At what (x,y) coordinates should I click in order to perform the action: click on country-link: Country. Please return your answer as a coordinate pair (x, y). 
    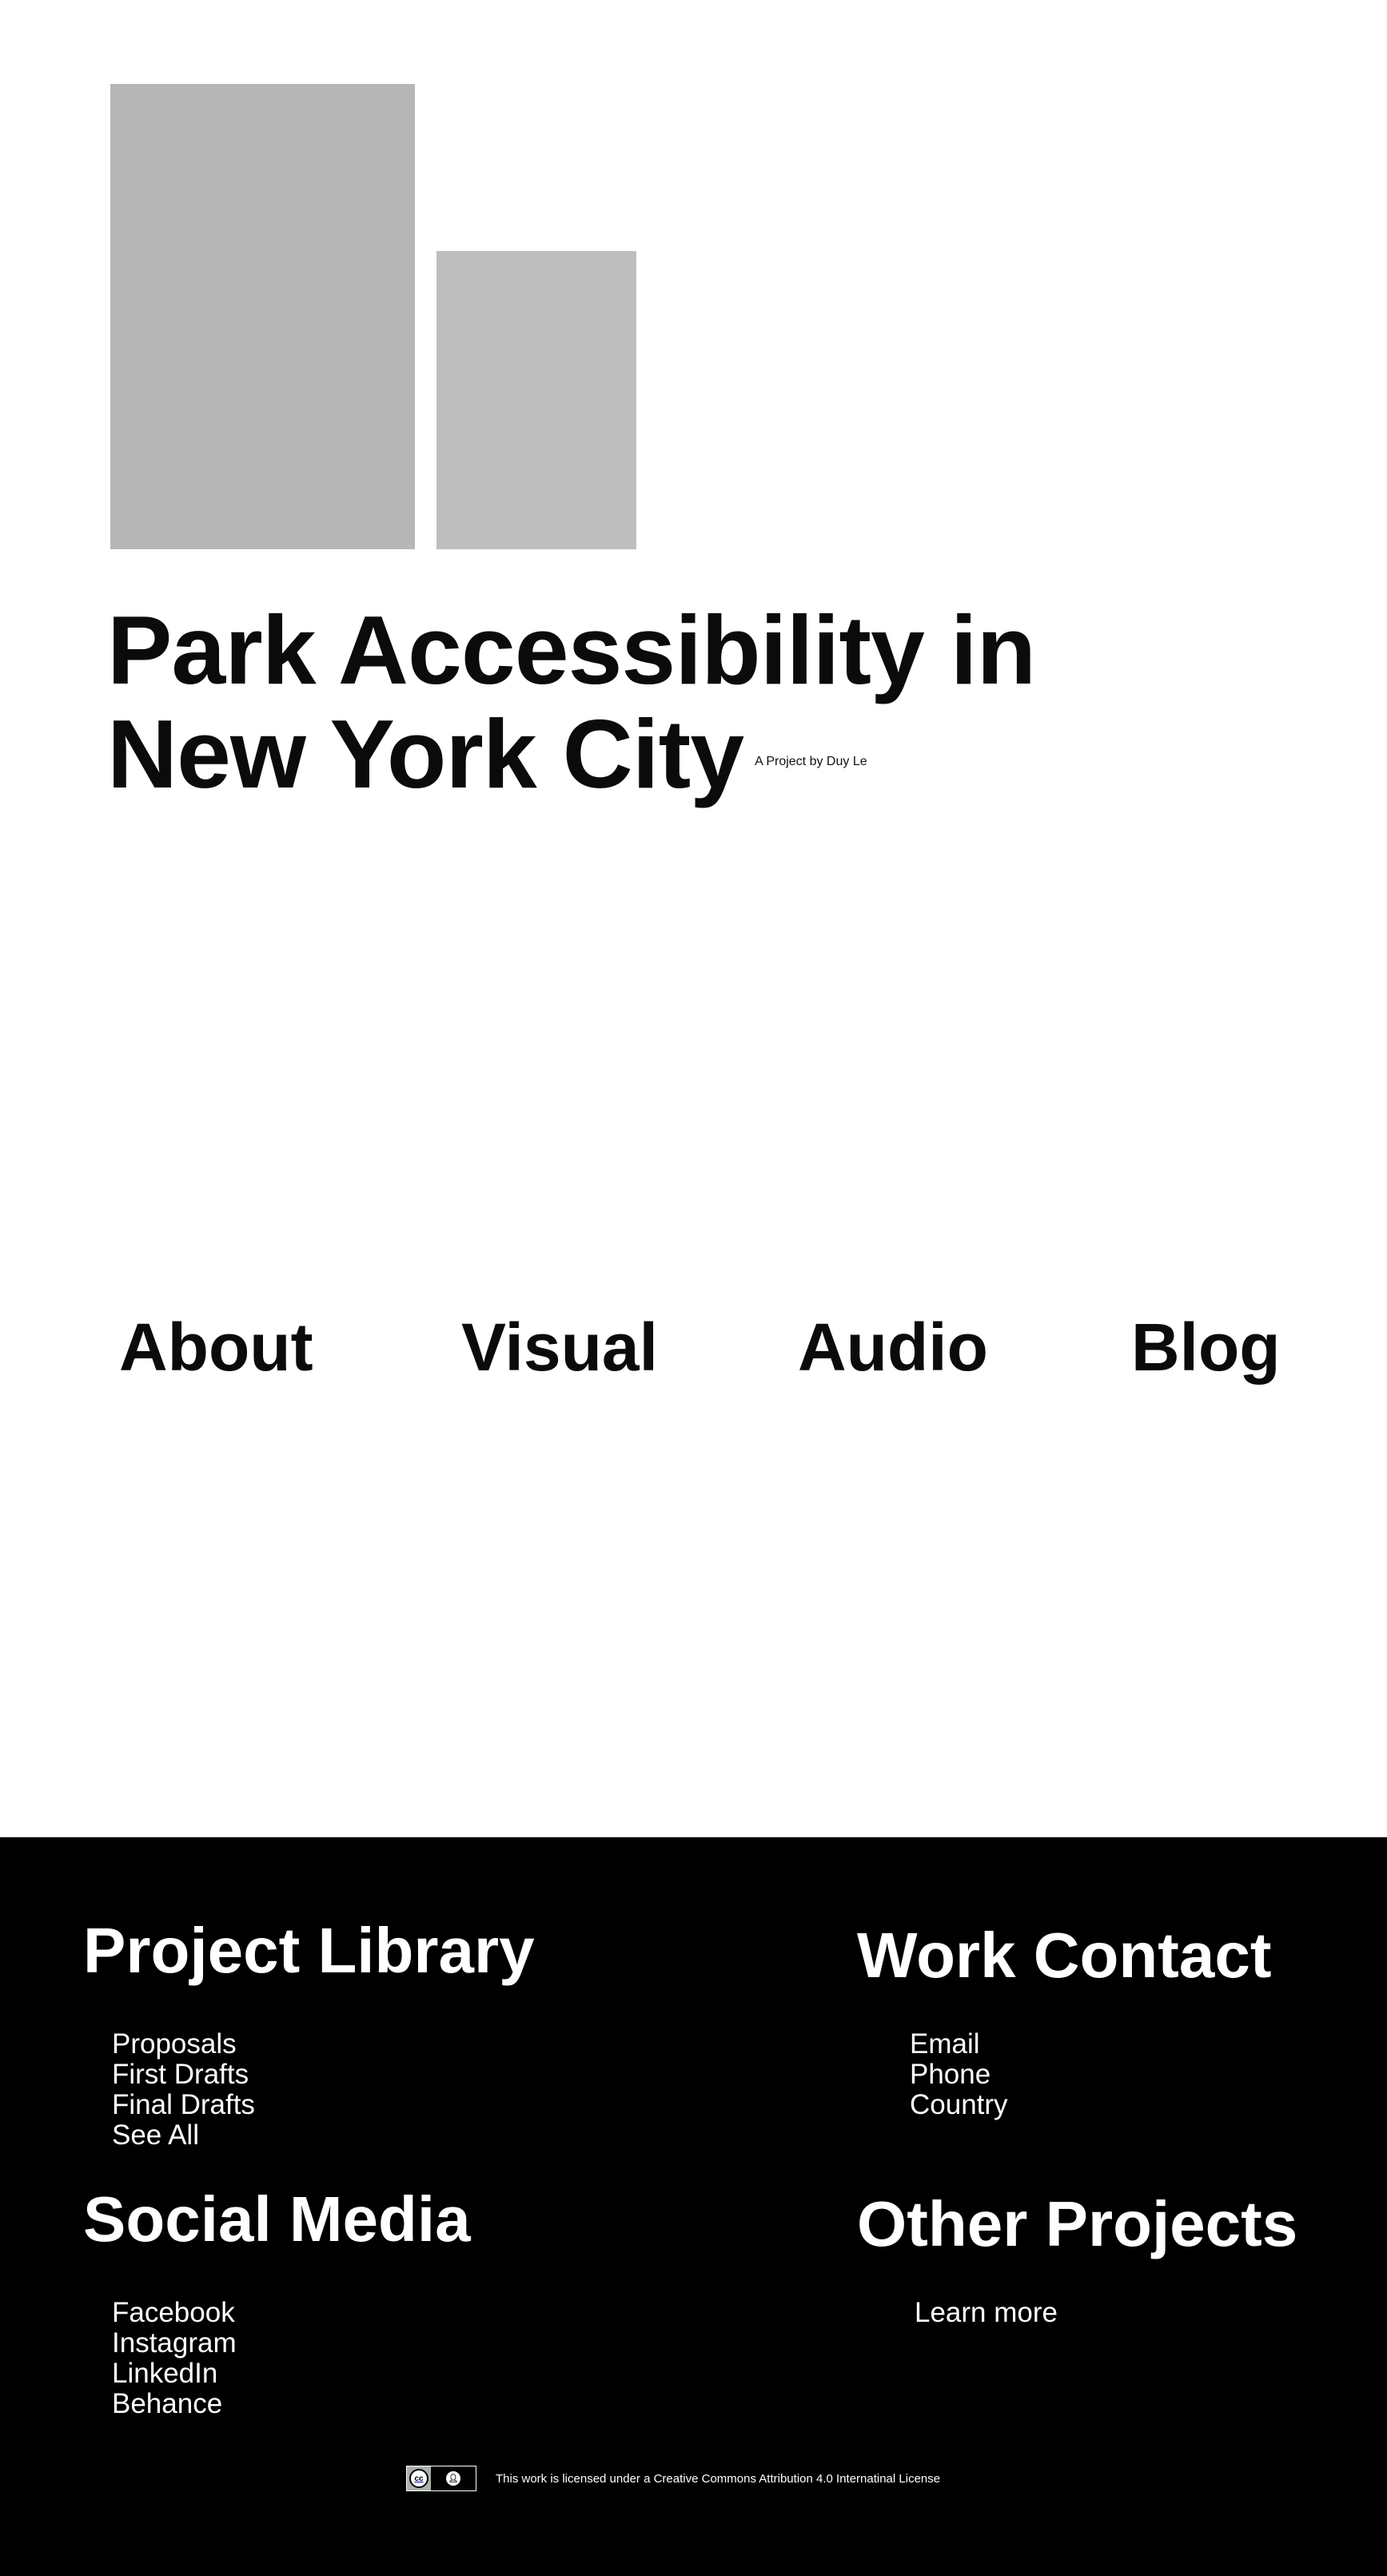
    Looking at the image, I should click on (959, 2104).